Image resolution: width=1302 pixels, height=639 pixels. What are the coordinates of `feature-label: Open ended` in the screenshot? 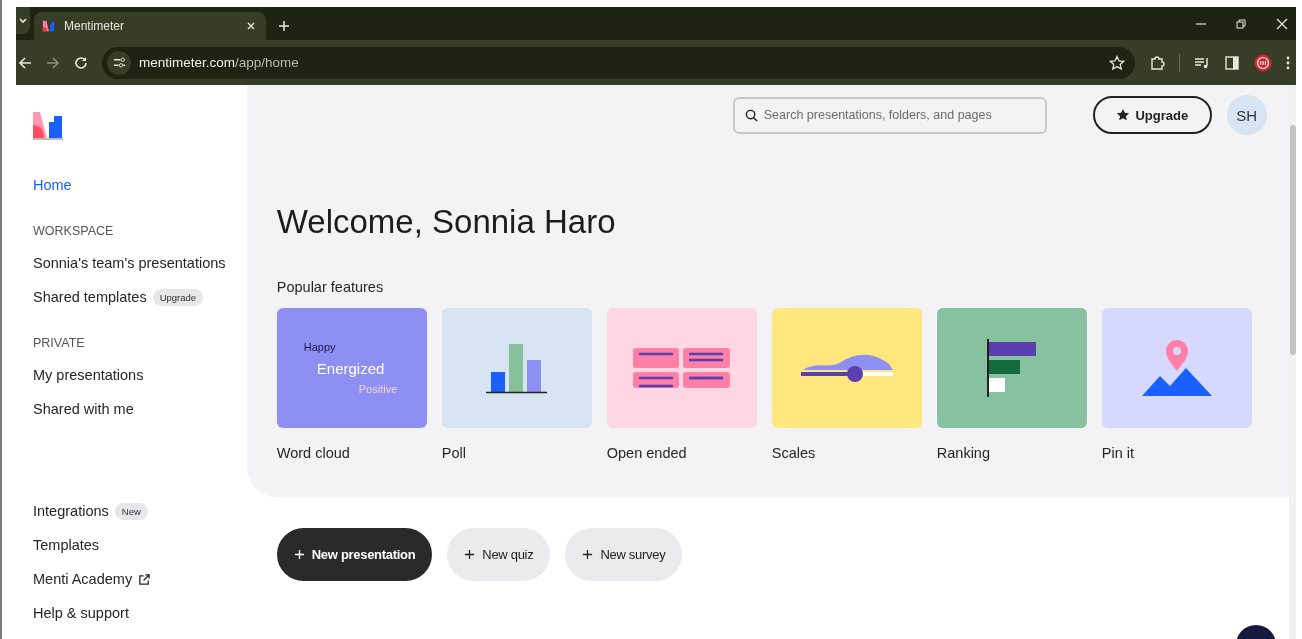 It's located at (647, 453).